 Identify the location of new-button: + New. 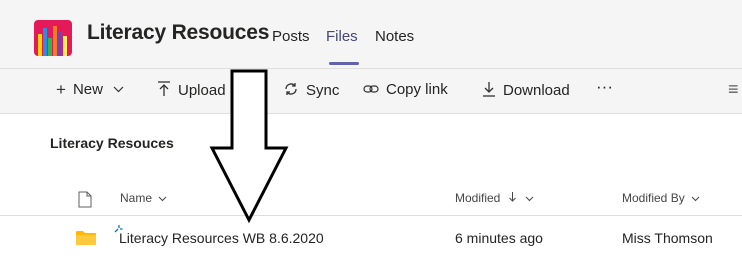
(90, 89).